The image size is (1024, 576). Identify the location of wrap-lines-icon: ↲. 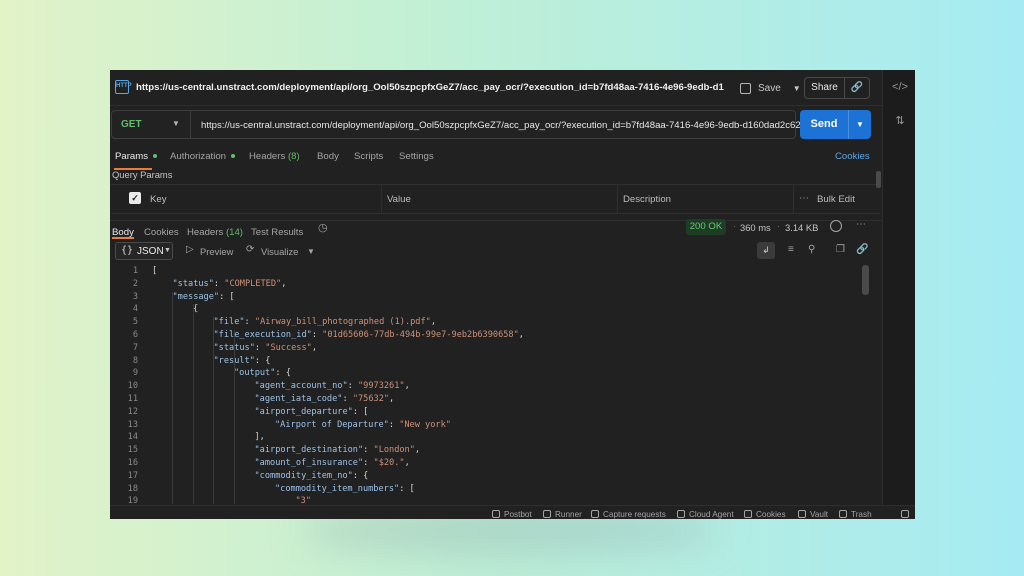
(766, 250).